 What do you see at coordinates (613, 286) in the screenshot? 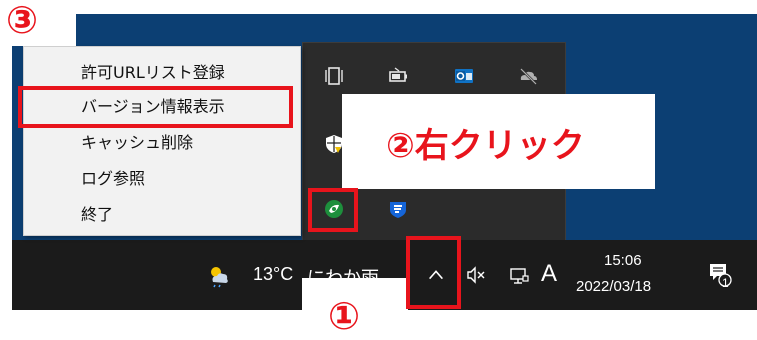
I see `clock-date: 2022/03/18` at bounding box center [613, 286].